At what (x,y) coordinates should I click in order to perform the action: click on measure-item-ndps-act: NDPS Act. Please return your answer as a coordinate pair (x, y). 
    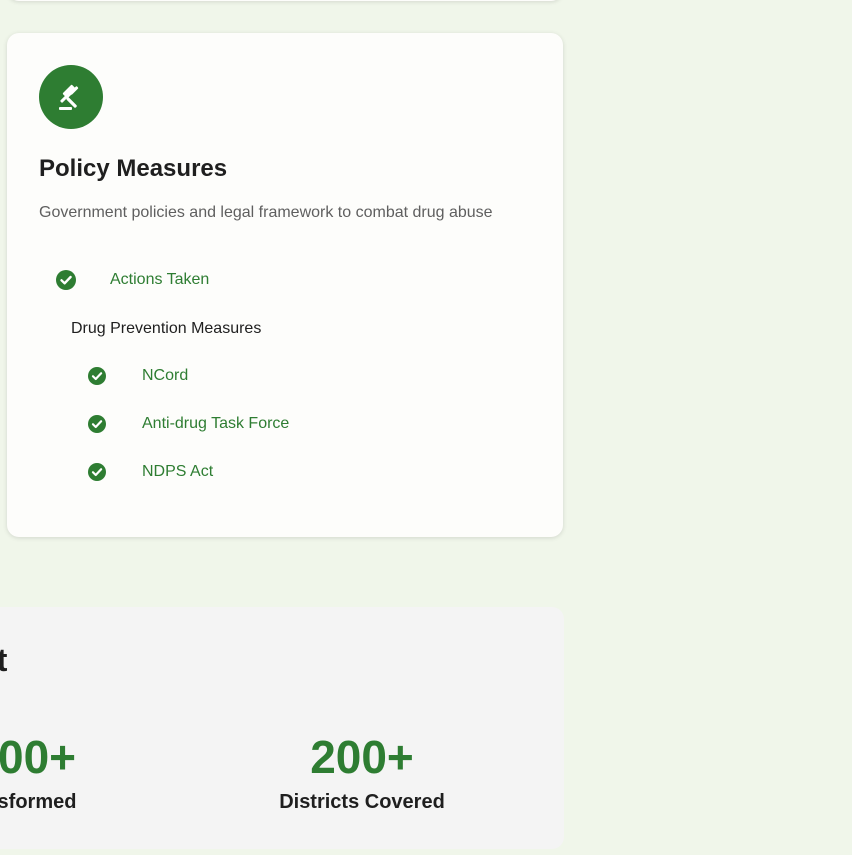
    Looking at the image, I should click on (150, 472).